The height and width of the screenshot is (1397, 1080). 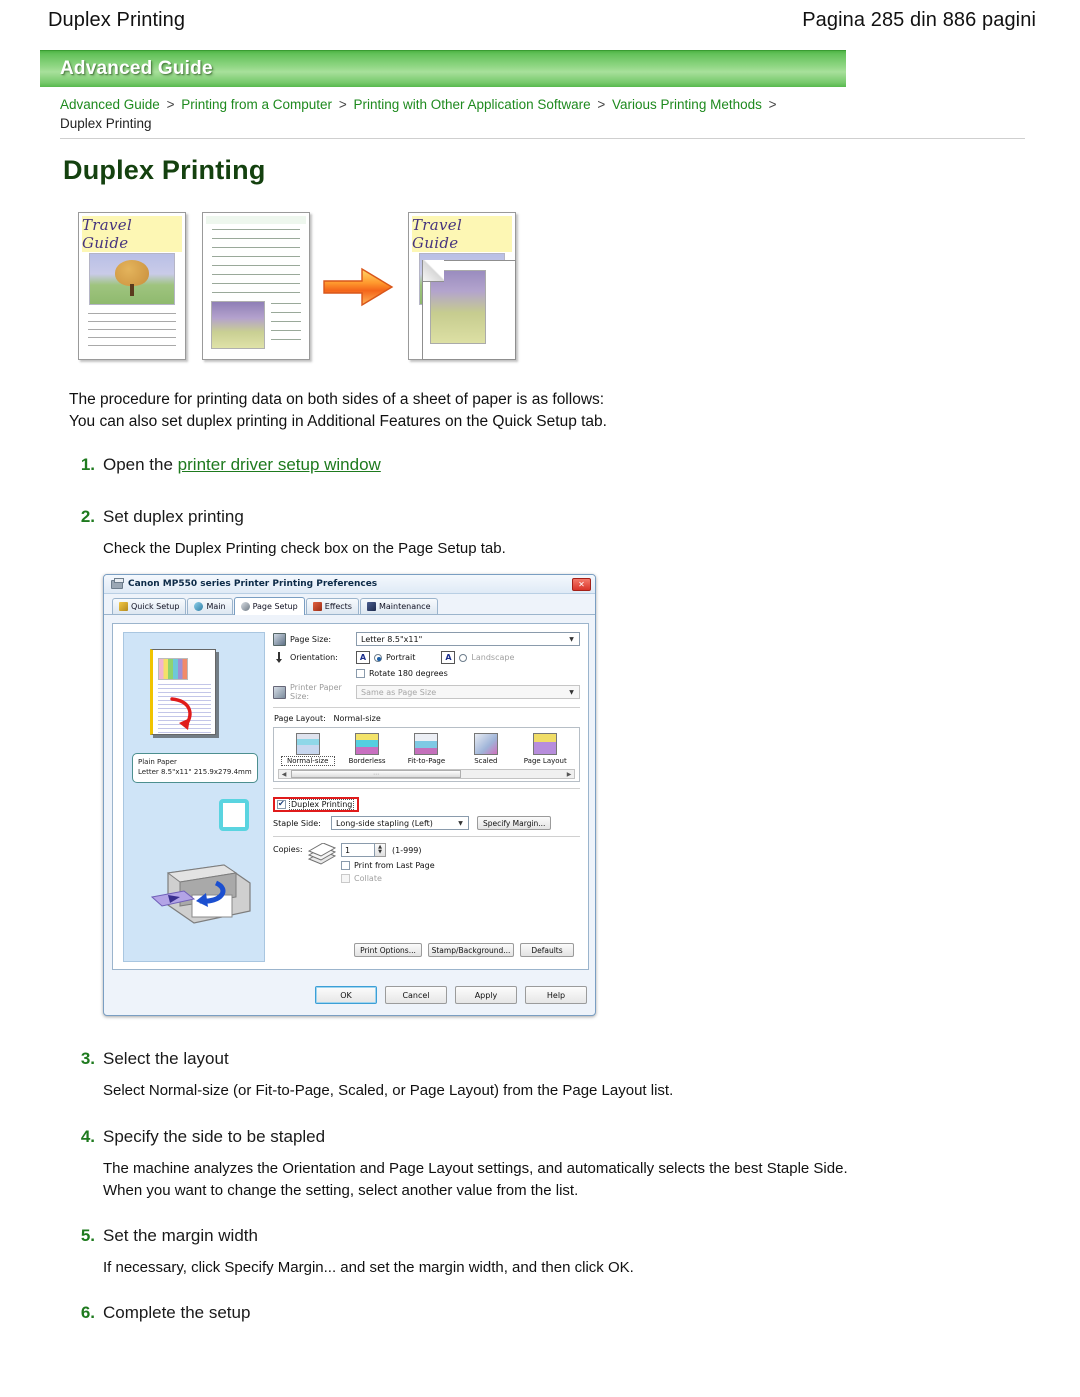 I want to click on breadcrumb-link-0: Advanced Guide, so click(x=110, y=104).